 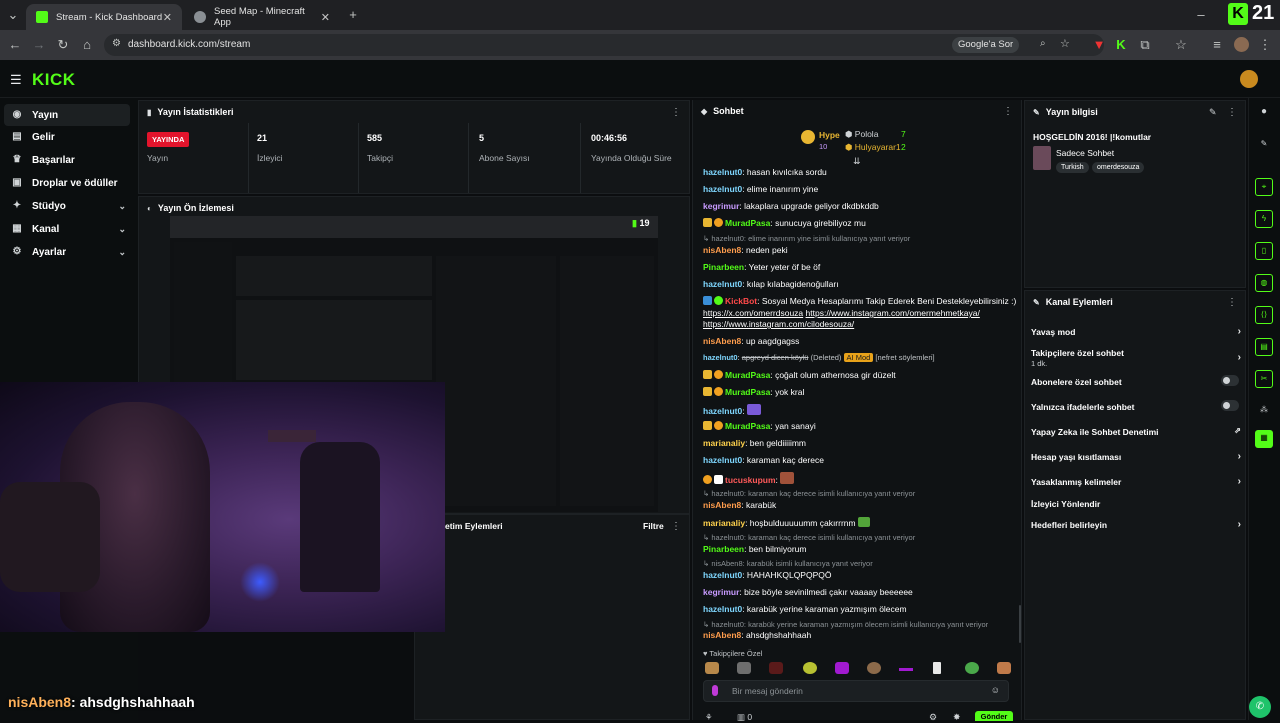 What do you see at coordinates (741, 301) in the screenshot?
I see `chat-username: KickBot` at bounding box center [741, 301].